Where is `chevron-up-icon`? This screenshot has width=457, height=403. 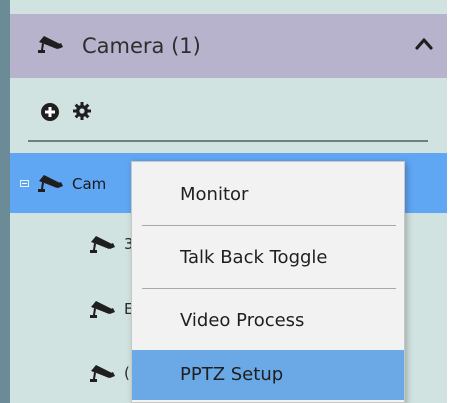
chevron-up-icon is located at coordinates (424, 43).